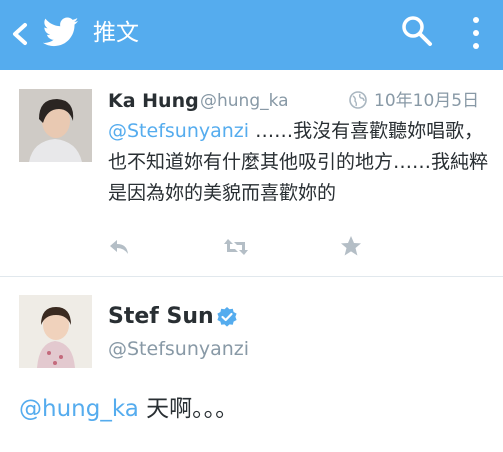  I want to click on mention-link: @Stefsunyanzi, so click(178, 131).